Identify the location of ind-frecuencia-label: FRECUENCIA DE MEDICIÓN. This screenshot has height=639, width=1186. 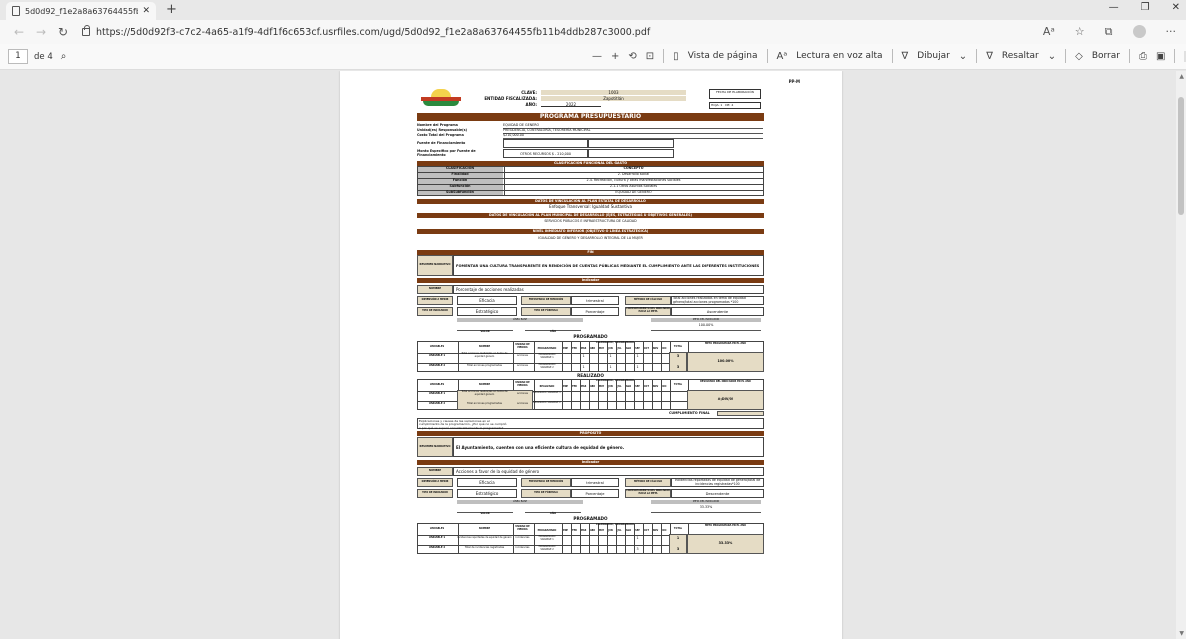
(546, 481).